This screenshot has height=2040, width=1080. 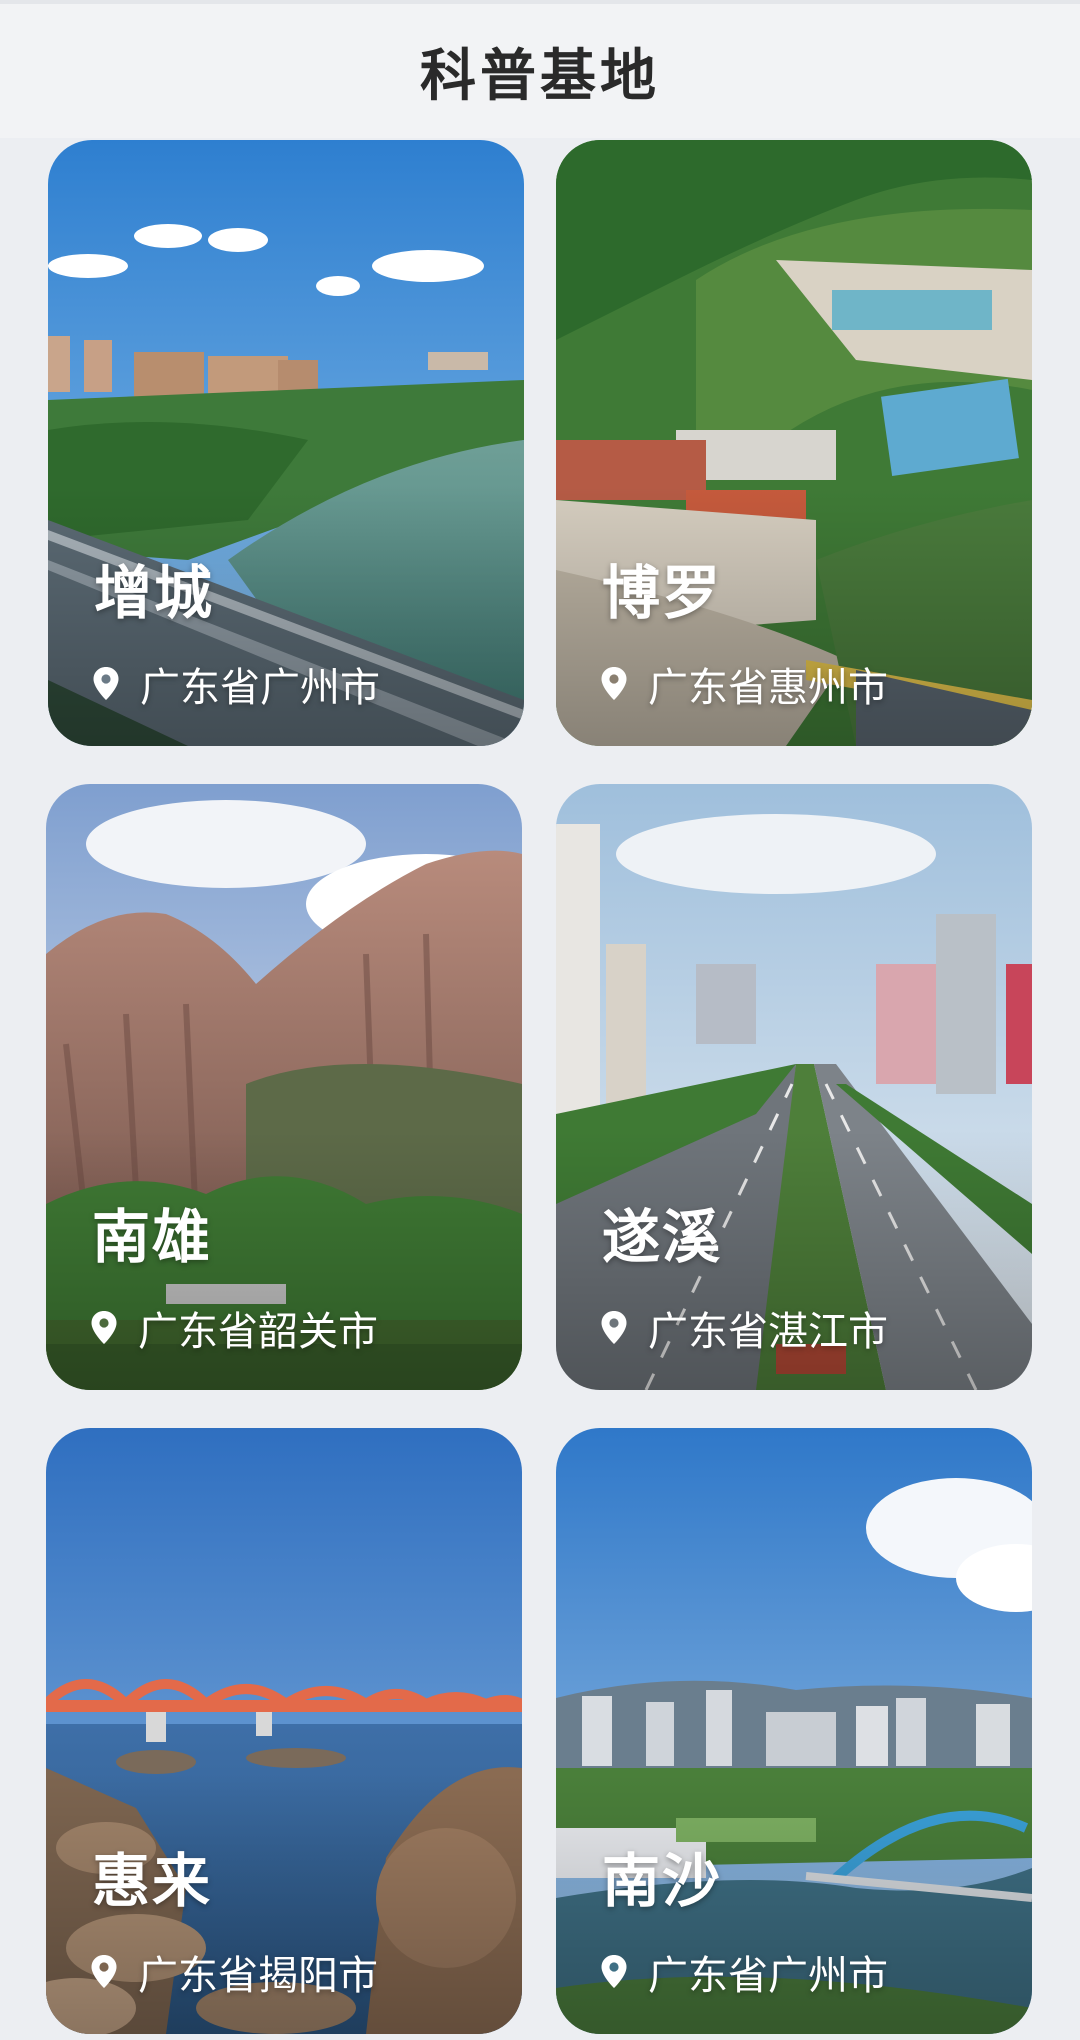 I want to click on base-name: 增城, so click(x=154, y=593).